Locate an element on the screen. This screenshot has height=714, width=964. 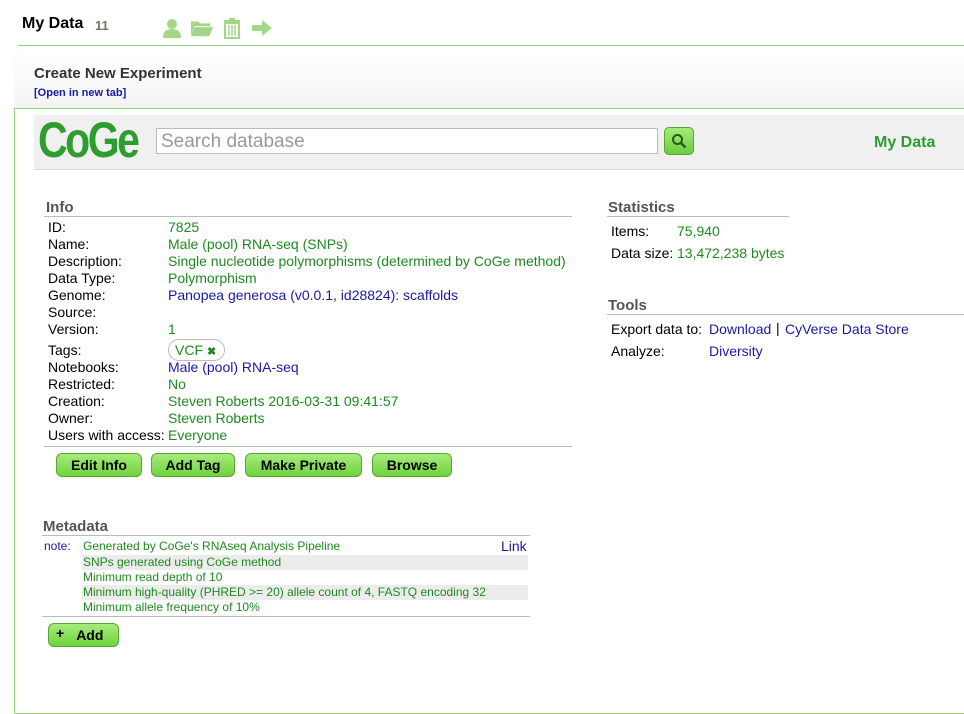
label-name: Name: is located at coordinates (69, 244).